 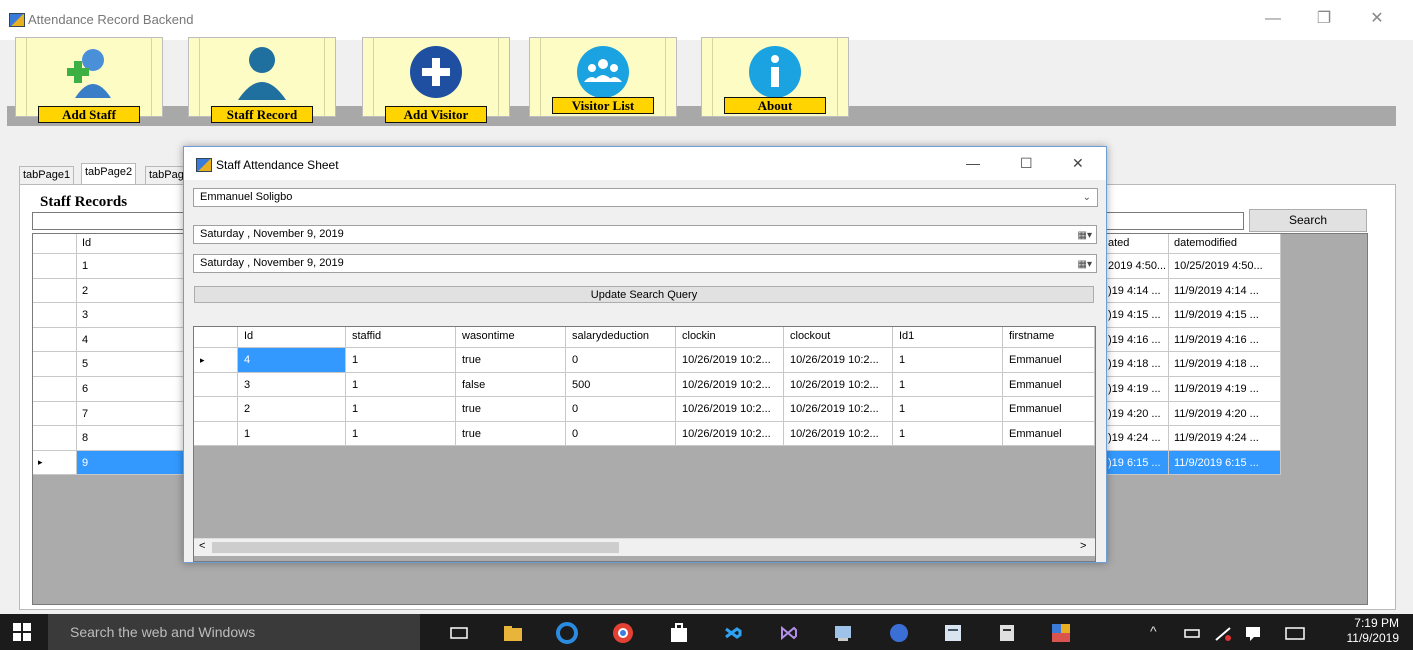 I want to click on date-to-picker: Saturday , November 9, 2019 ▦▾, so click(x=645, y=263).